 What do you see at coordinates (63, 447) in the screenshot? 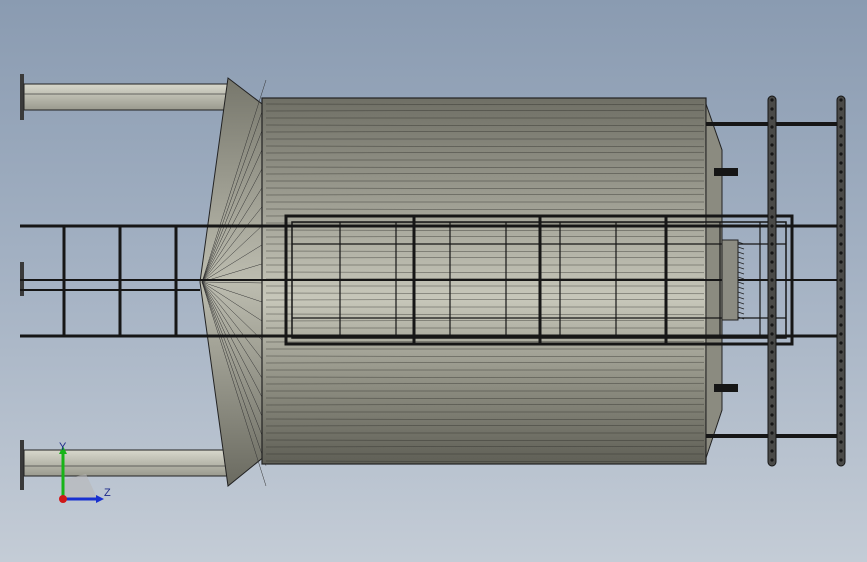
I see `triad-y-label: Y` at bounding box center [63, 447].